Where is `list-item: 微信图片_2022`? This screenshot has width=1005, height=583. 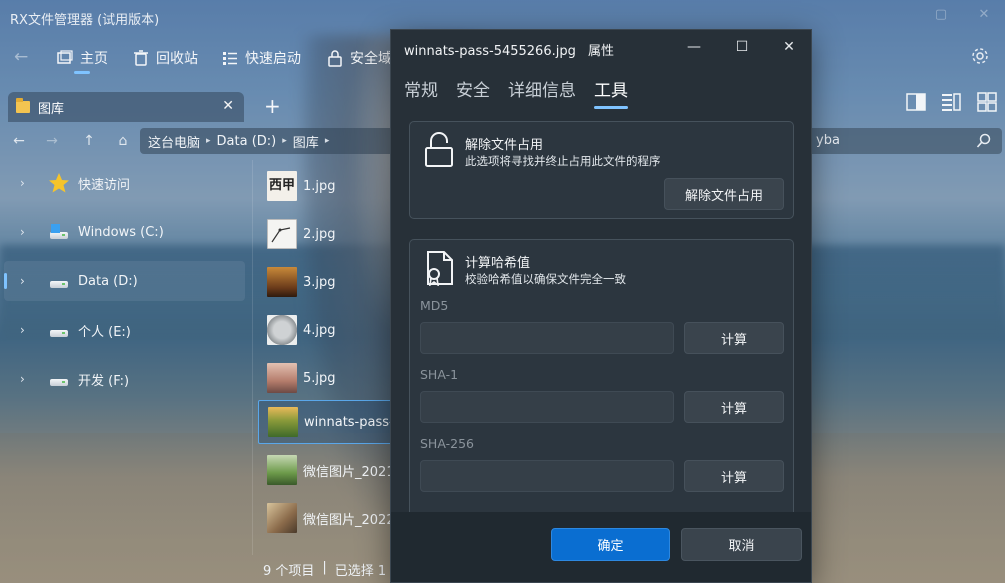
list-item: 微信图片_2022 is located at coordinates (328, 518).